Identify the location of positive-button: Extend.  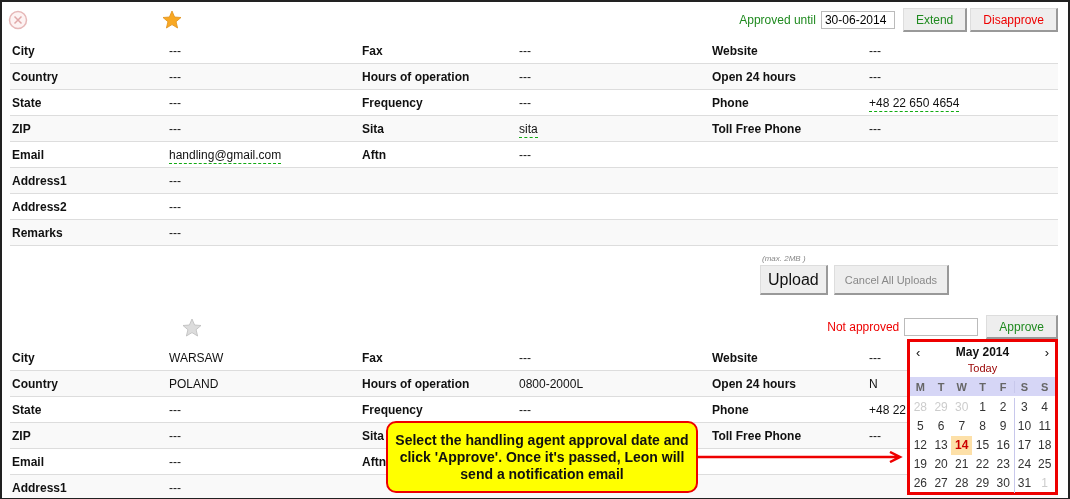
(935, 20).